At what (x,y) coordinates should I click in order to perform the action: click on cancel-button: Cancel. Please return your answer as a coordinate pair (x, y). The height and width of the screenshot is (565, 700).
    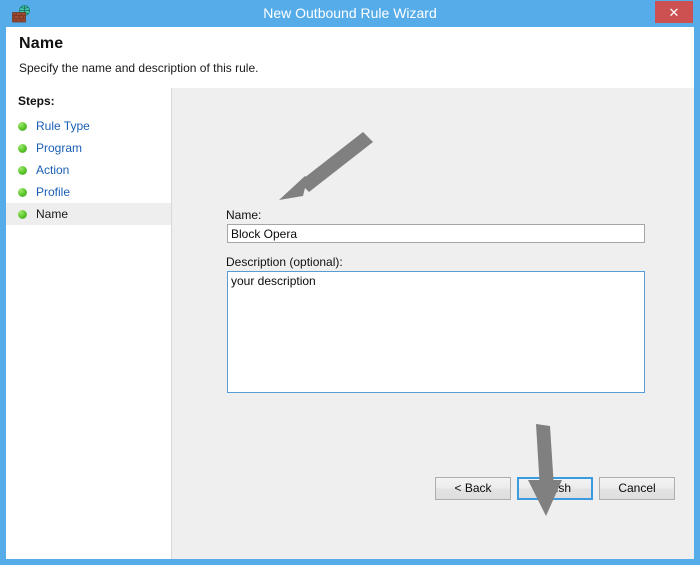
    Looking at the image, I should click on (637, 488).